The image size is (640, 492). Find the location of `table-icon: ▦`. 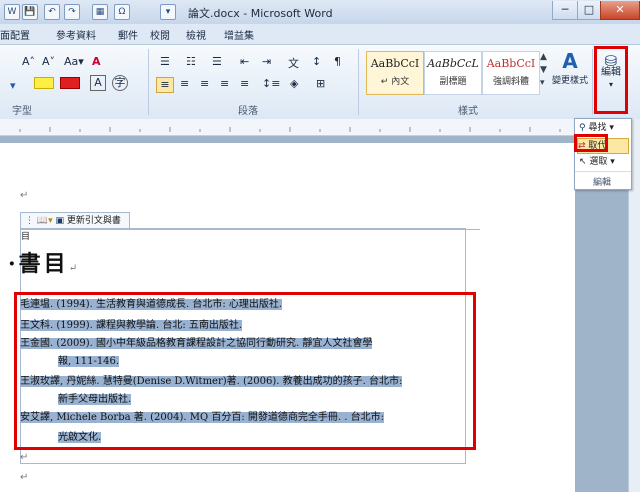

table-icon: ▦ is located at coordinates (100, 12).